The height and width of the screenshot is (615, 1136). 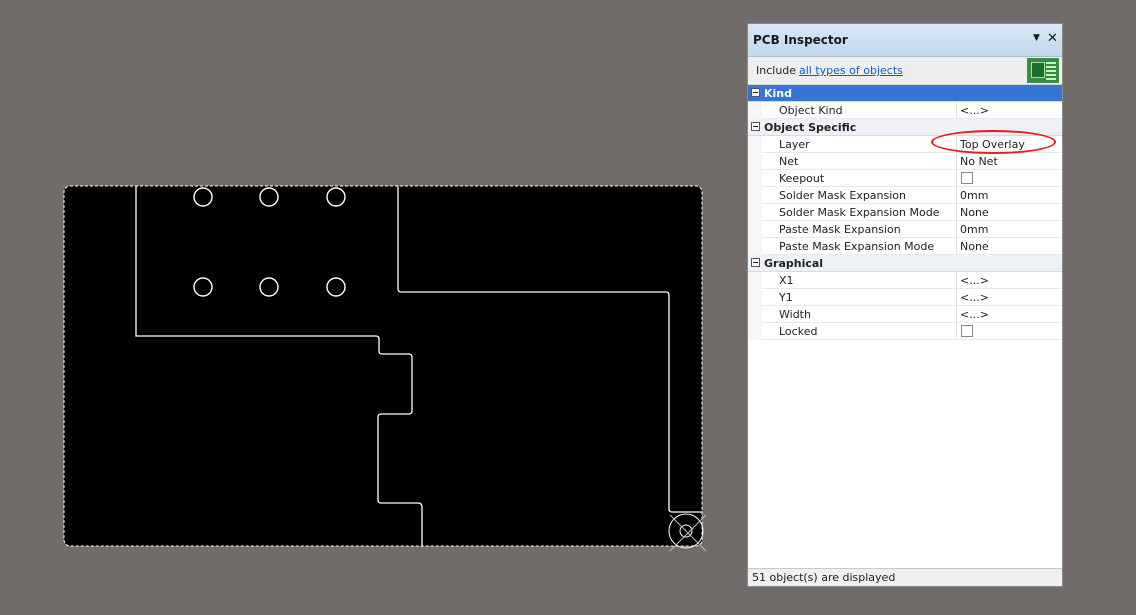 I want to click on property-name: Paste Mask Expansion, so click(x=840, y=229).